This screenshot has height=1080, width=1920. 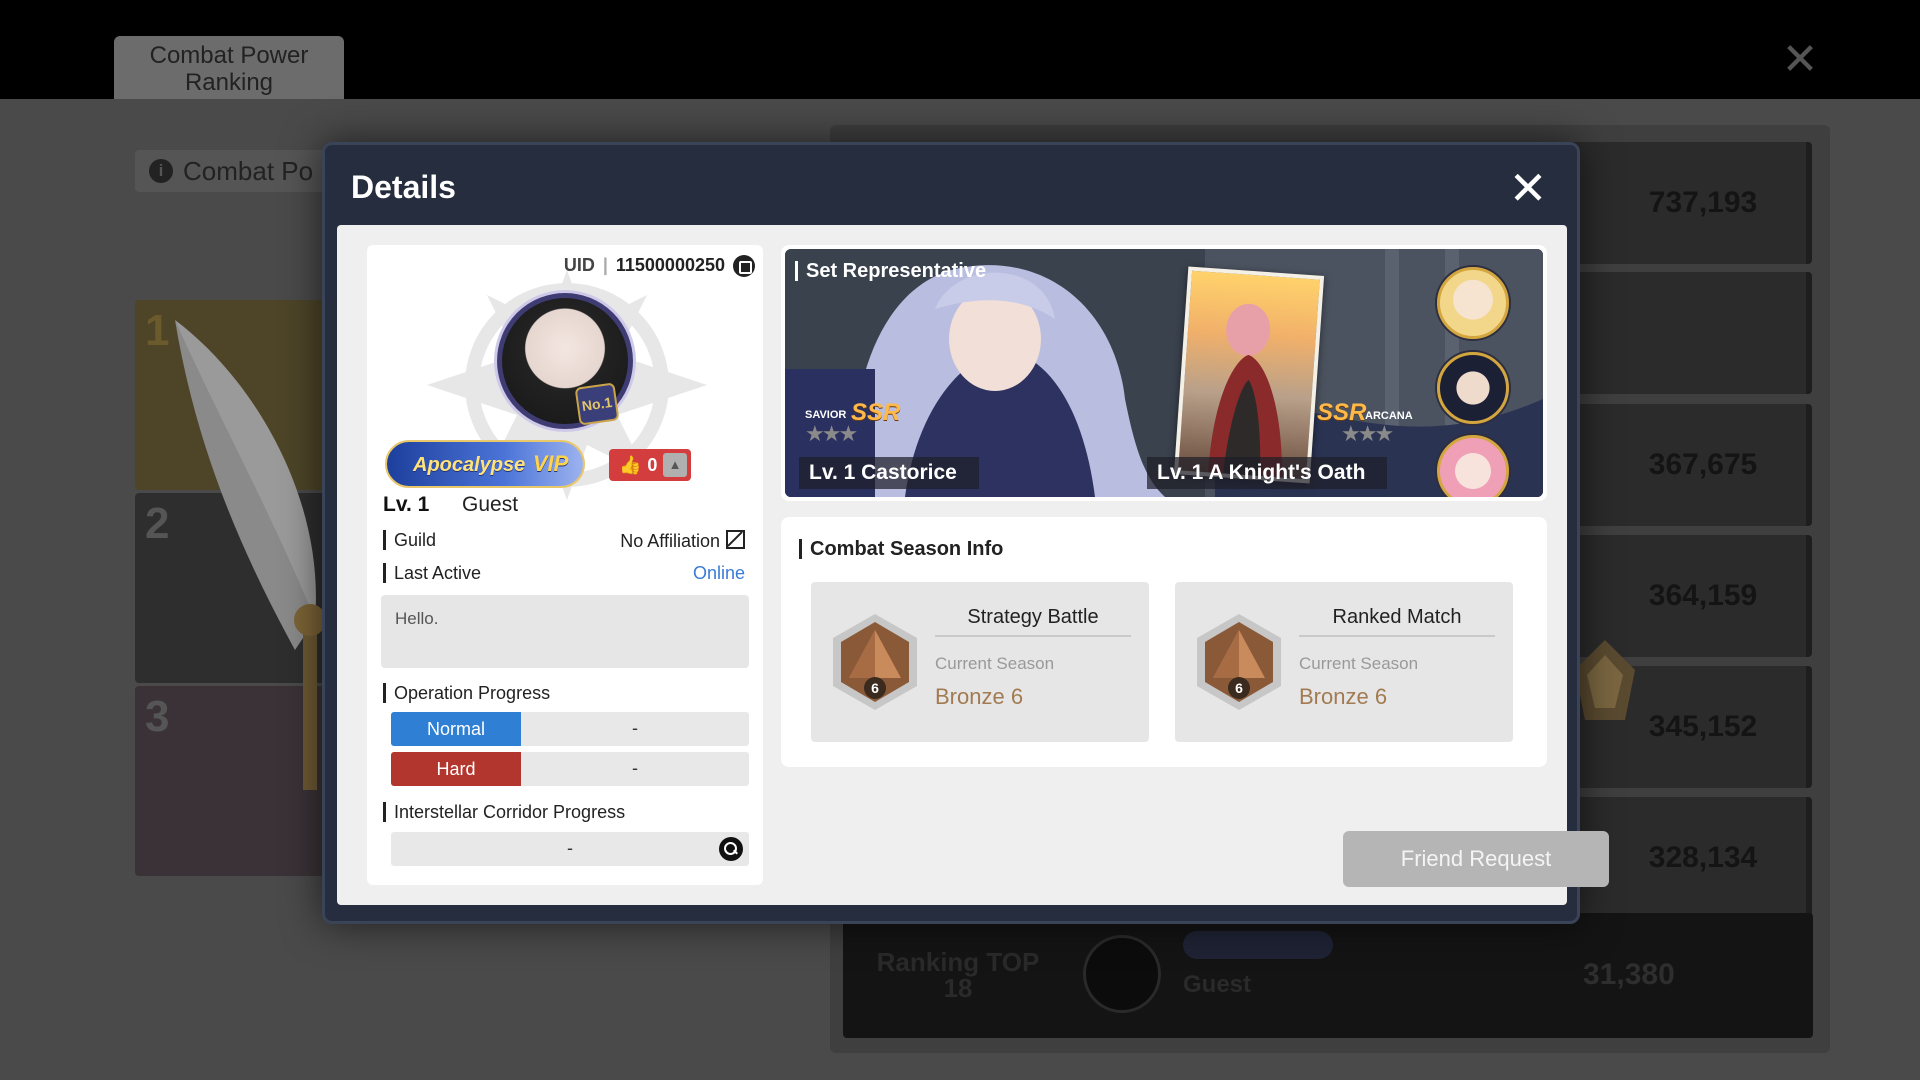 What do you see at coordinates (565, 631) in the screenshot?
I see `intro-text: Hello.` at bounding box center [565, 631].